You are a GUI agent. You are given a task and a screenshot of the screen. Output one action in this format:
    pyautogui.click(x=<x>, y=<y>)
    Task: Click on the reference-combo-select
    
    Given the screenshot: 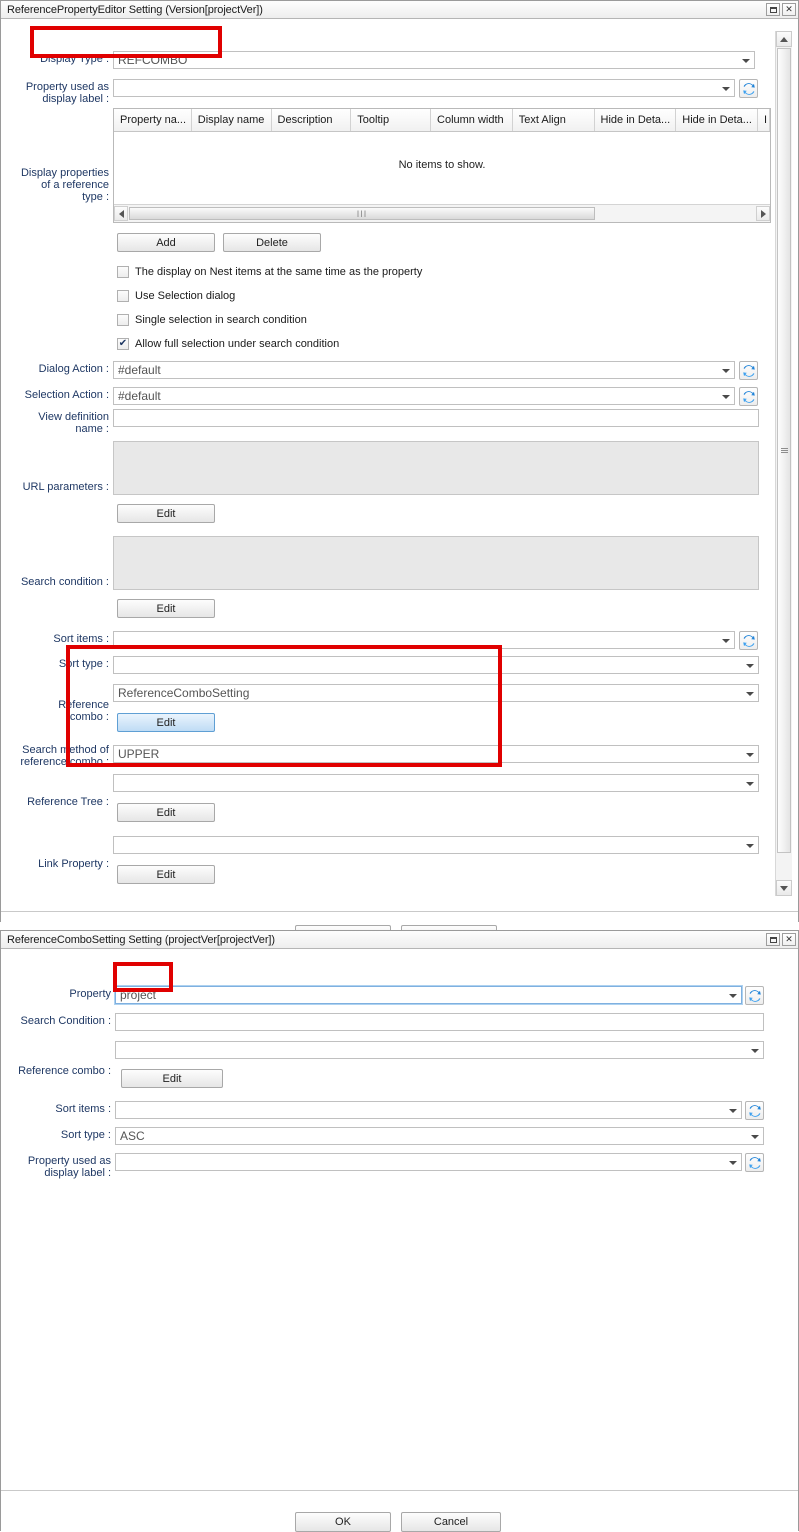 What is the action you would take?
    pyautogui.click(x=439, y=1050)
    